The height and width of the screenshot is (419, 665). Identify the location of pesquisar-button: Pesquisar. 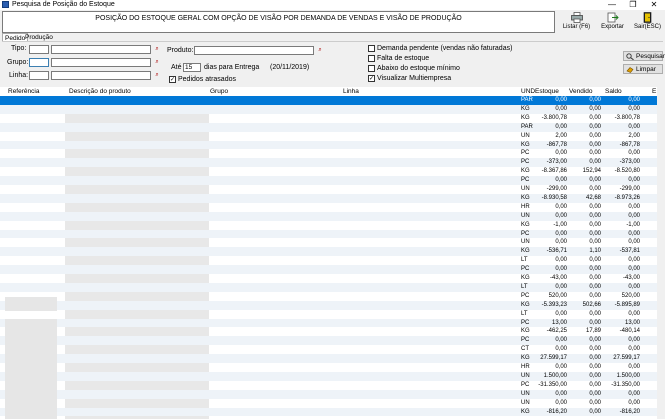
(644, 56).